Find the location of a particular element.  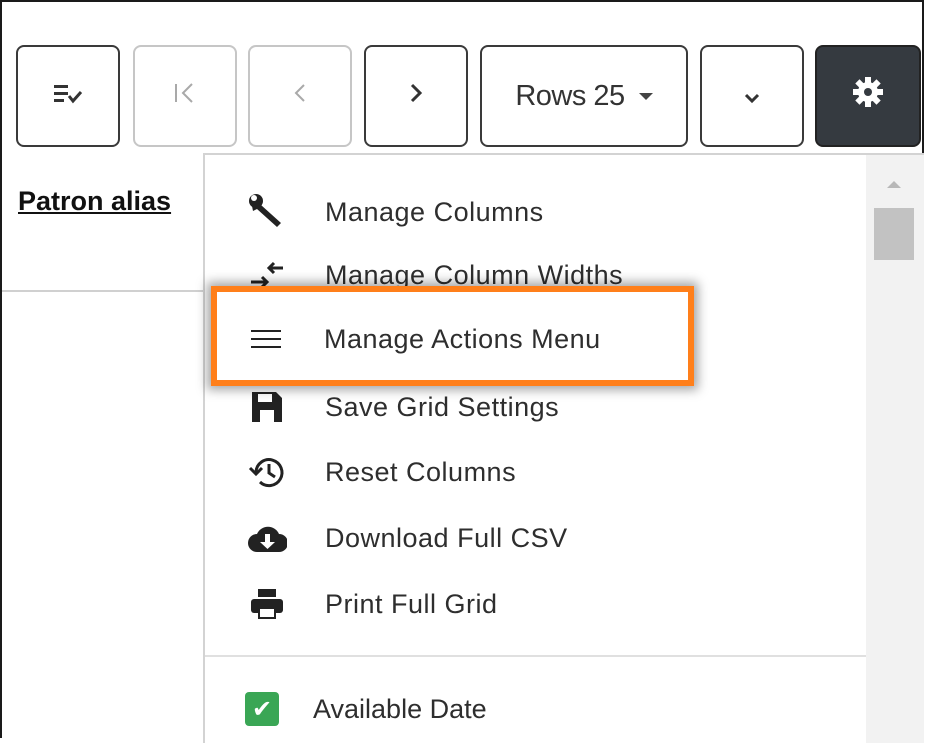

menu-item-manage-columns: Manage Columns is located at coordinates (394, 212).